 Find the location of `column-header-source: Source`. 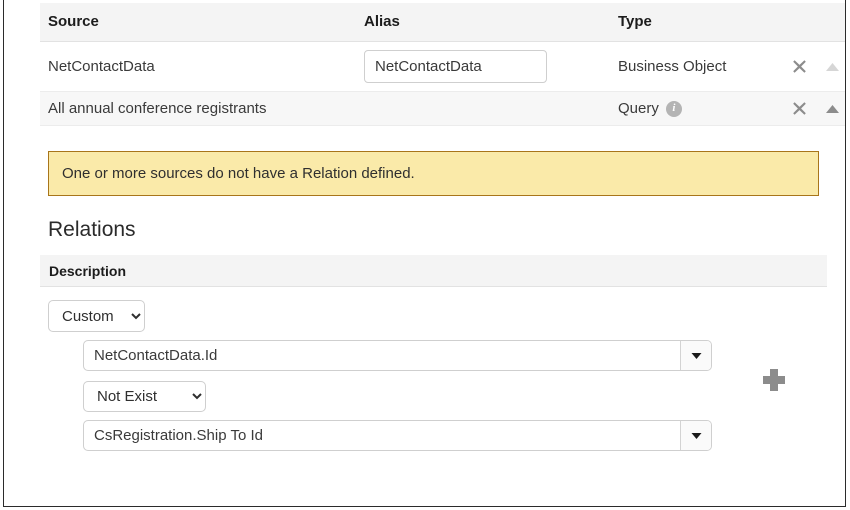

column-header-source: Source is located at coordinates (198, 22).